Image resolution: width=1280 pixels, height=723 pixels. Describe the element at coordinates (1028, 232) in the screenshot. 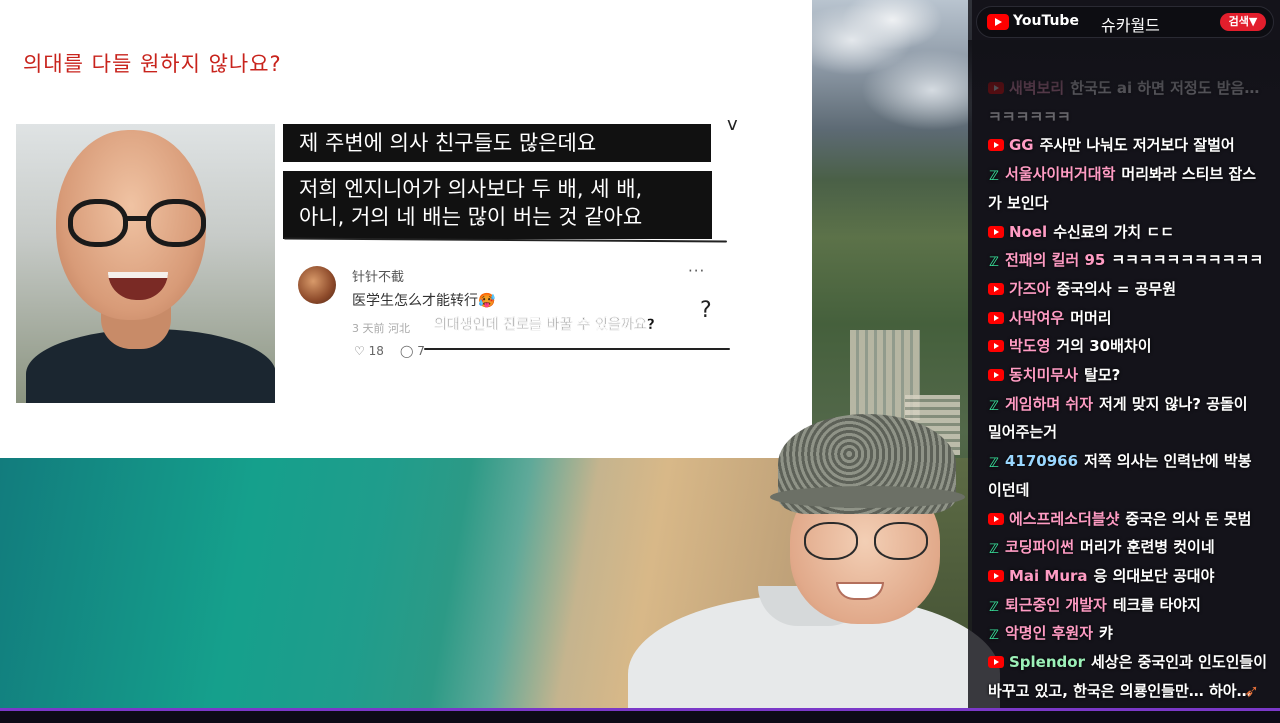

I see `chat-nickname: Noel` at that location.